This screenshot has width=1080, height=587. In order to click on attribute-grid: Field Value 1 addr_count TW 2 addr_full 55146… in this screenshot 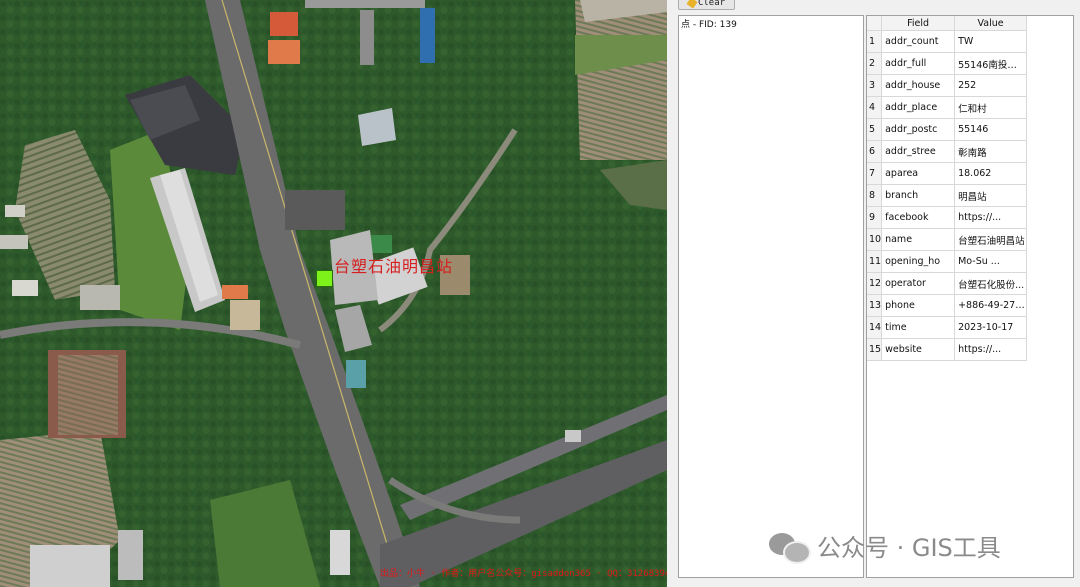, I will do `click(947, 188)`.